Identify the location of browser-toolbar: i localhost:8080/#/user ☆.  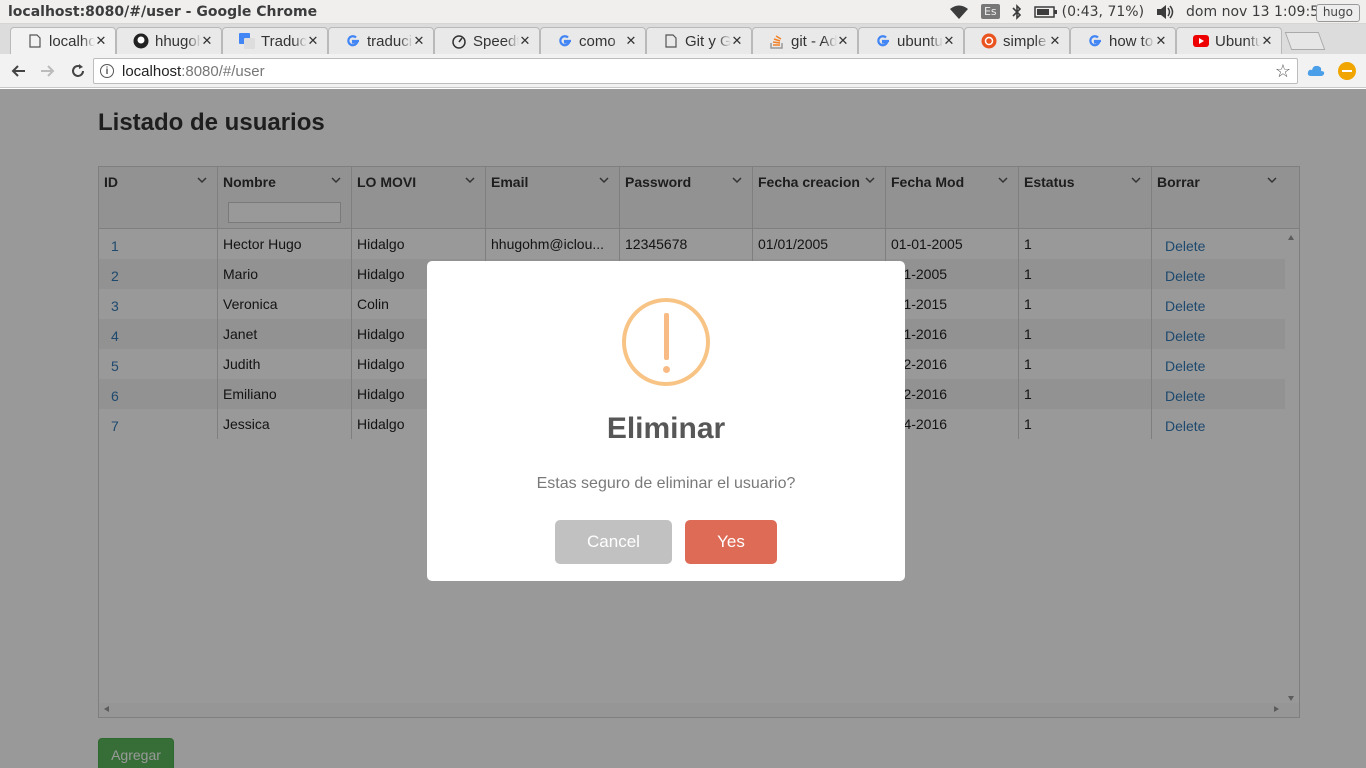
(683, 71).